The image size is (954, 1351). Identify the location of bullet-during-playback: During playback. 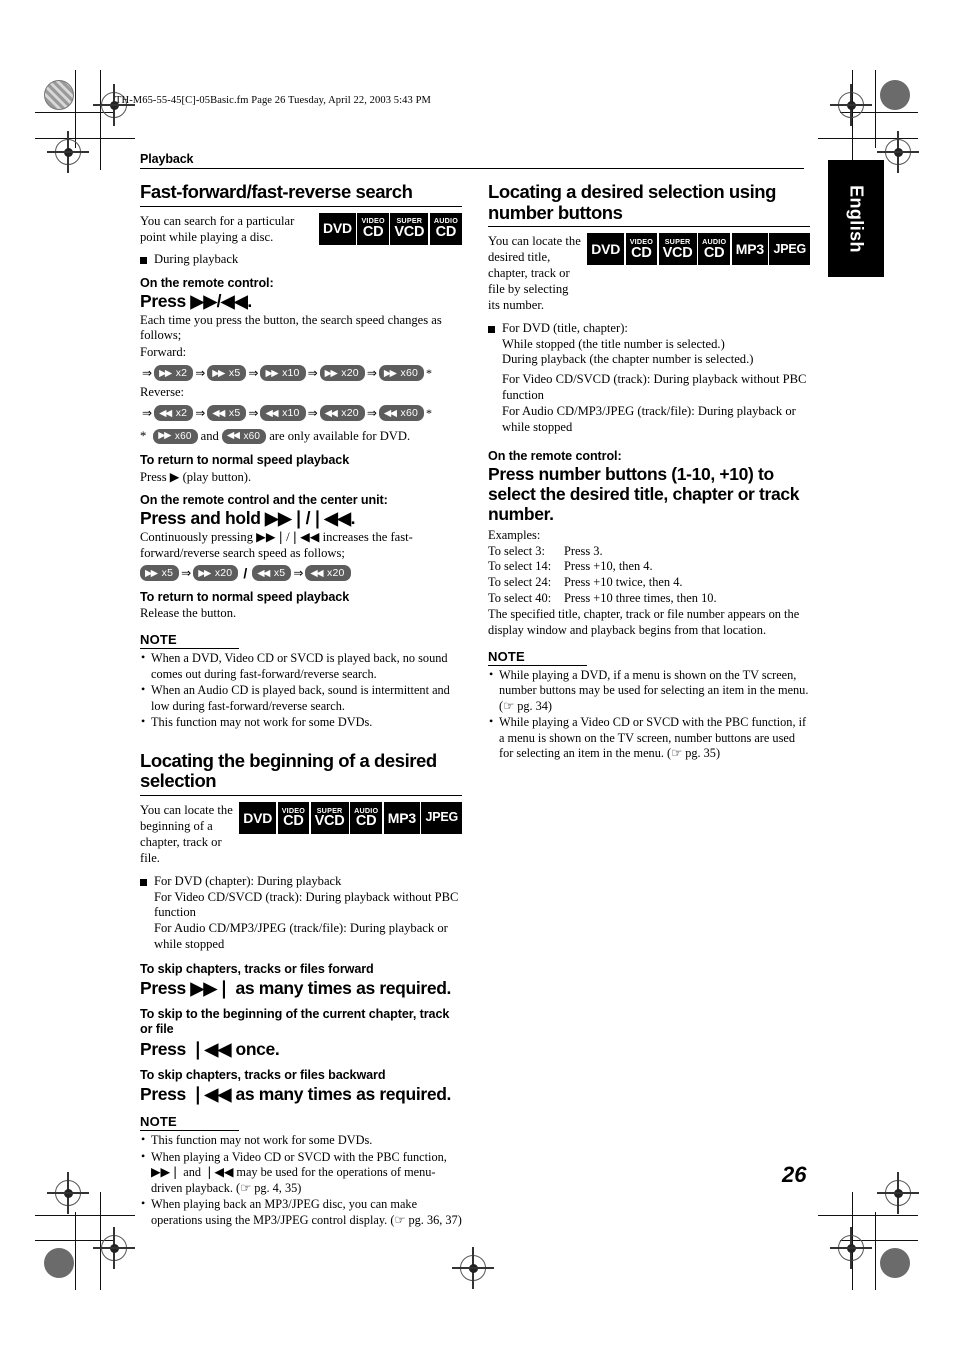
(301, 260).